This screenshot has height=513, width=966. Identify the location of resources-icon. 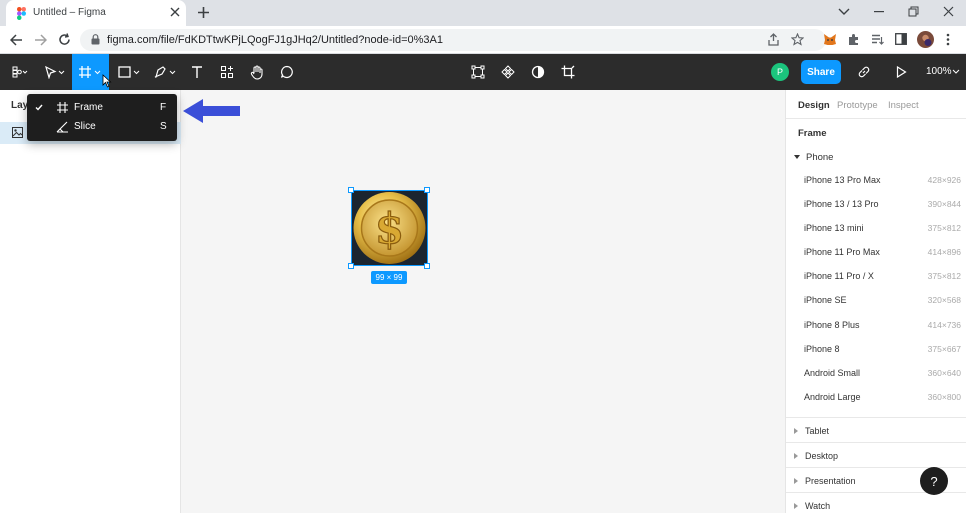
(227, 72).